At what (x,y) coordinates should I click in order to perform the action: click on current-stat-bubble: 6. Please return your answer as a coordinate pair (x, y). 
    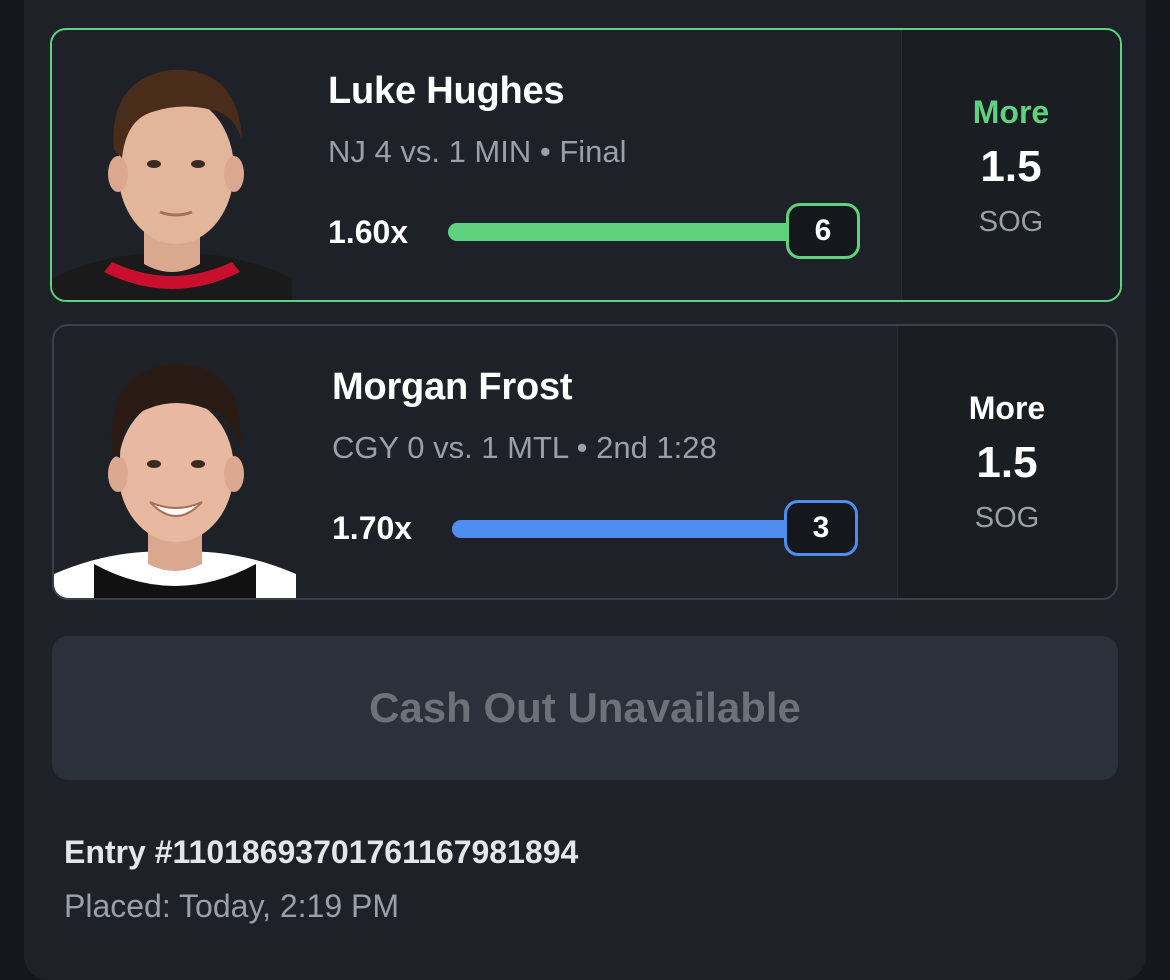
    Looking at the image, I should click on (823, 231).